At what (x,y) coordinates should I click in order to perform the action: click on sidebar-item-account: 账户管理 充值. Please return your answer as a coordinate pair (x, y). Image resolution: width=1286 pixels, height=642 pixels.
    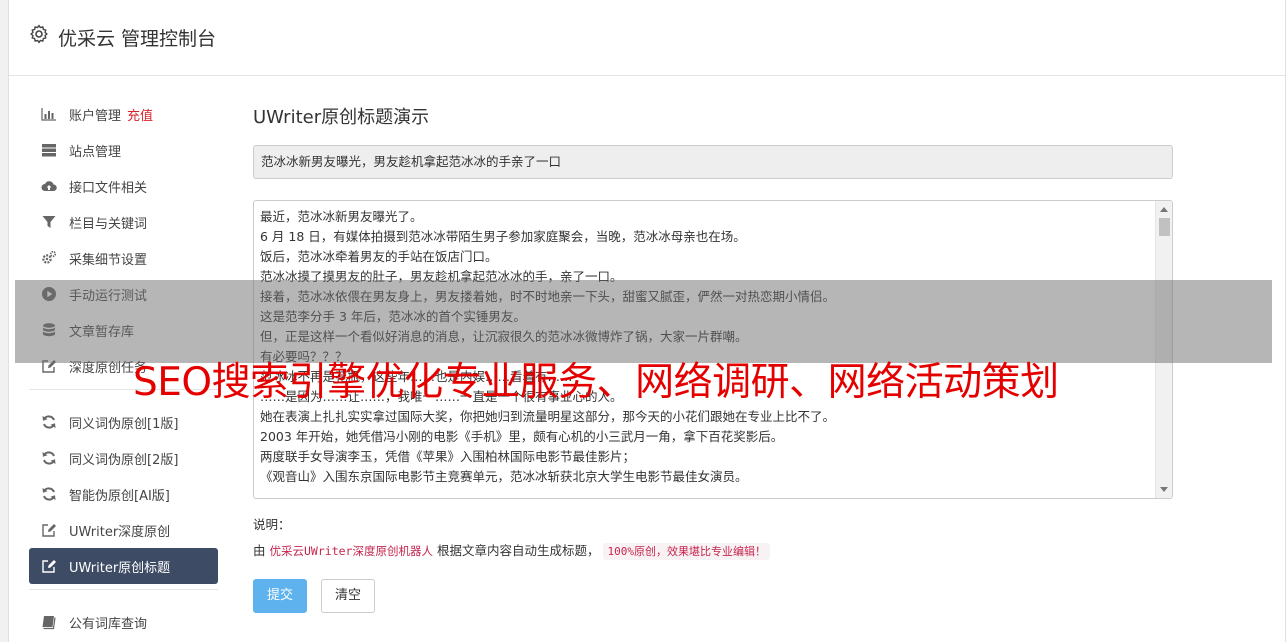
    Looking at the image, I should click on (123, 114).